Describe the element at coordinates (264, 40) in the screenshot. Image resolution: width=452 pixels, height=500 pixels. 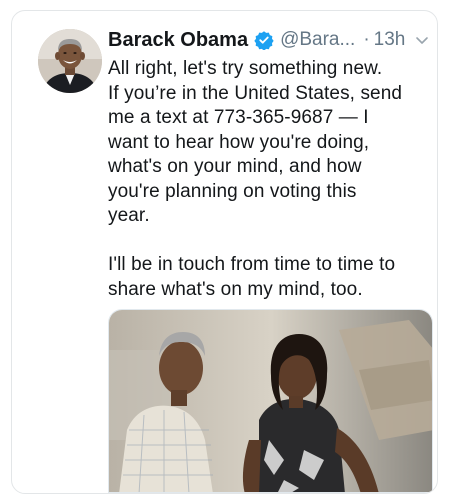
I see `verified-badge-icon` at that location.